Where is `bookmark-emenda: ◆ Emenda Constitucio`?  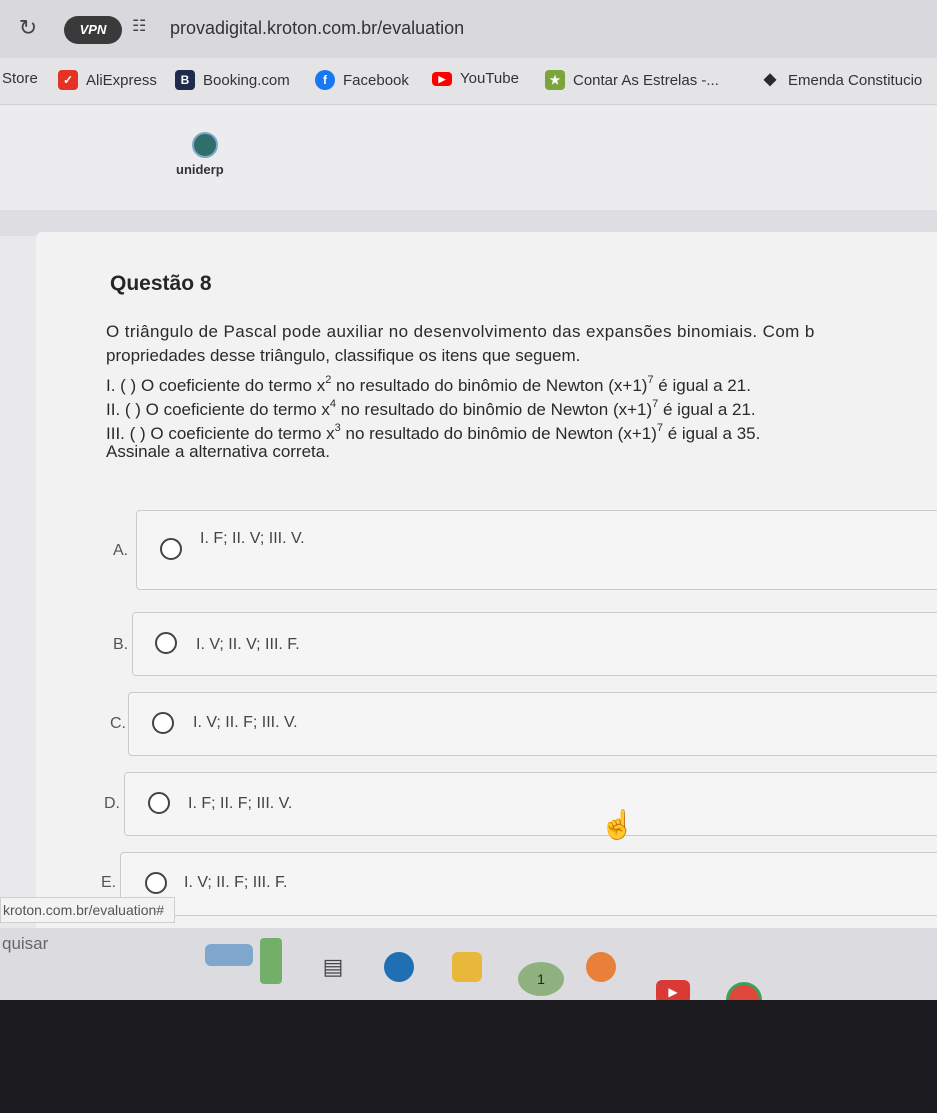 bookmark-emenda: ◆ Emenda Constitucio is located at coordinates (841, 80).